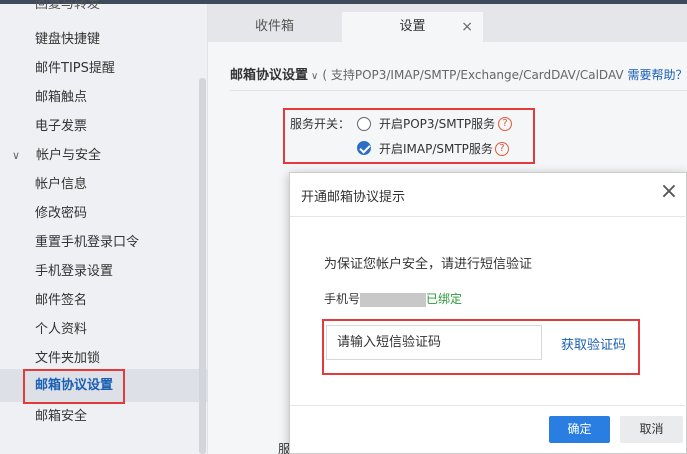 This screenshot has width=687, height=454. What do you see at coordinates (74, 272) in the screenshot?
I see `sidebar-item-phone-login: 手机登录设置` at bounding box center [74, 272].